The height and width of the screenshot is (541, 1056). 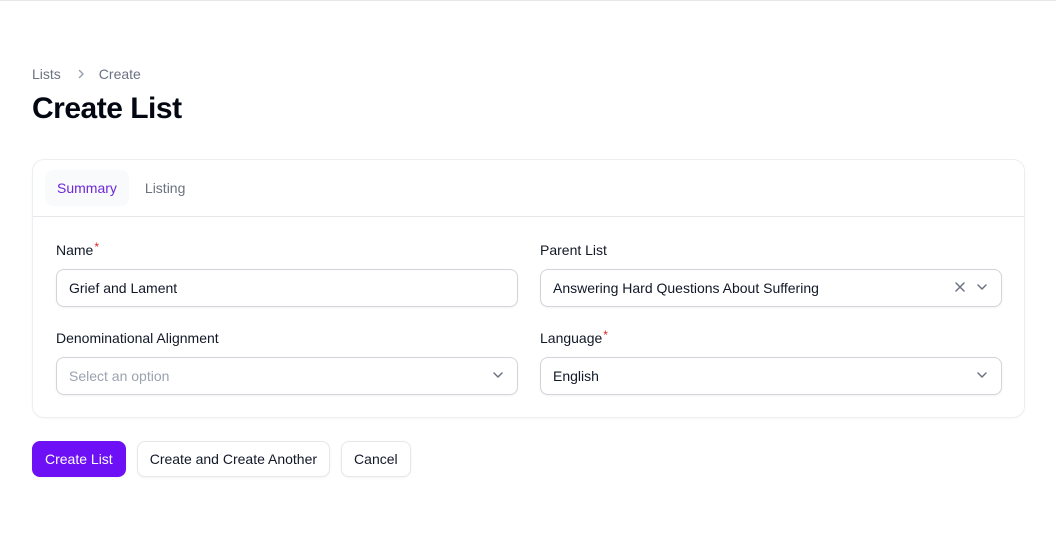 I want to click on parent-list-value: Answering Hard Questions About Suffering, so click(x=686, y=288).